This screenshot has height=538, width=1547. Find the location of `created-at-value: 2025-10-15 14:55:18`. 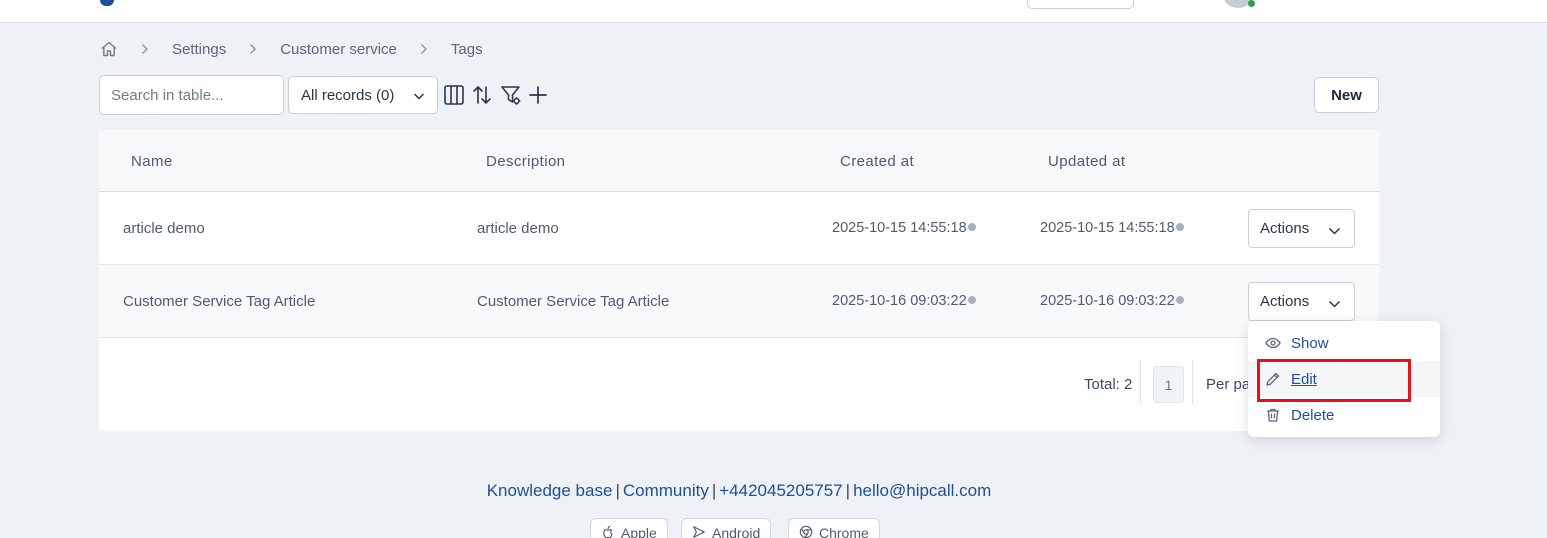

created-at-value: 2025-10-15 14:55:18 is located at coordinates (899, 228).